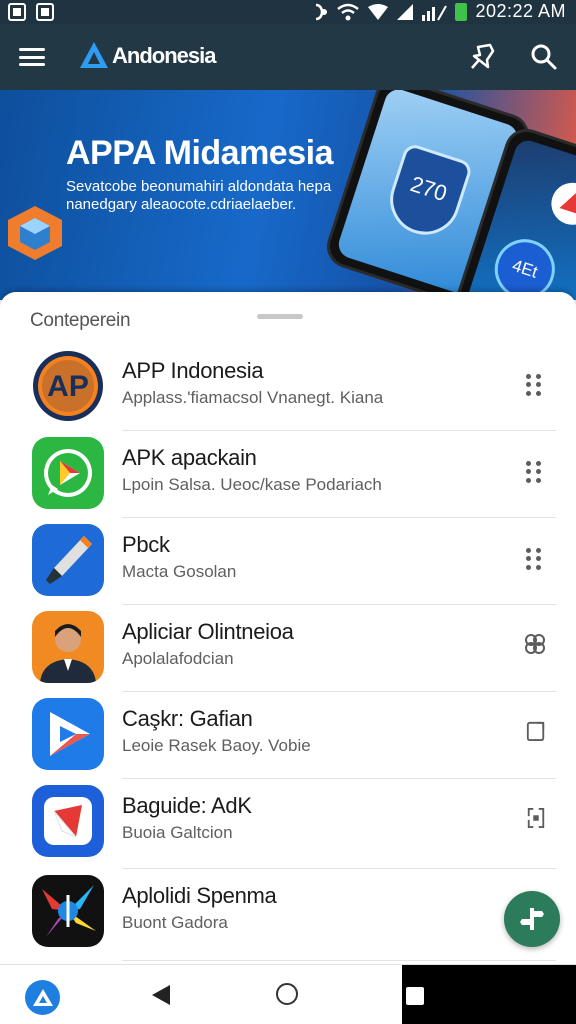 The width and height of the screenshot is (576, 1024). Describe the element at coordinates (68, 473) in the screenshot. I see `whatsapp-play-icon` at that location.